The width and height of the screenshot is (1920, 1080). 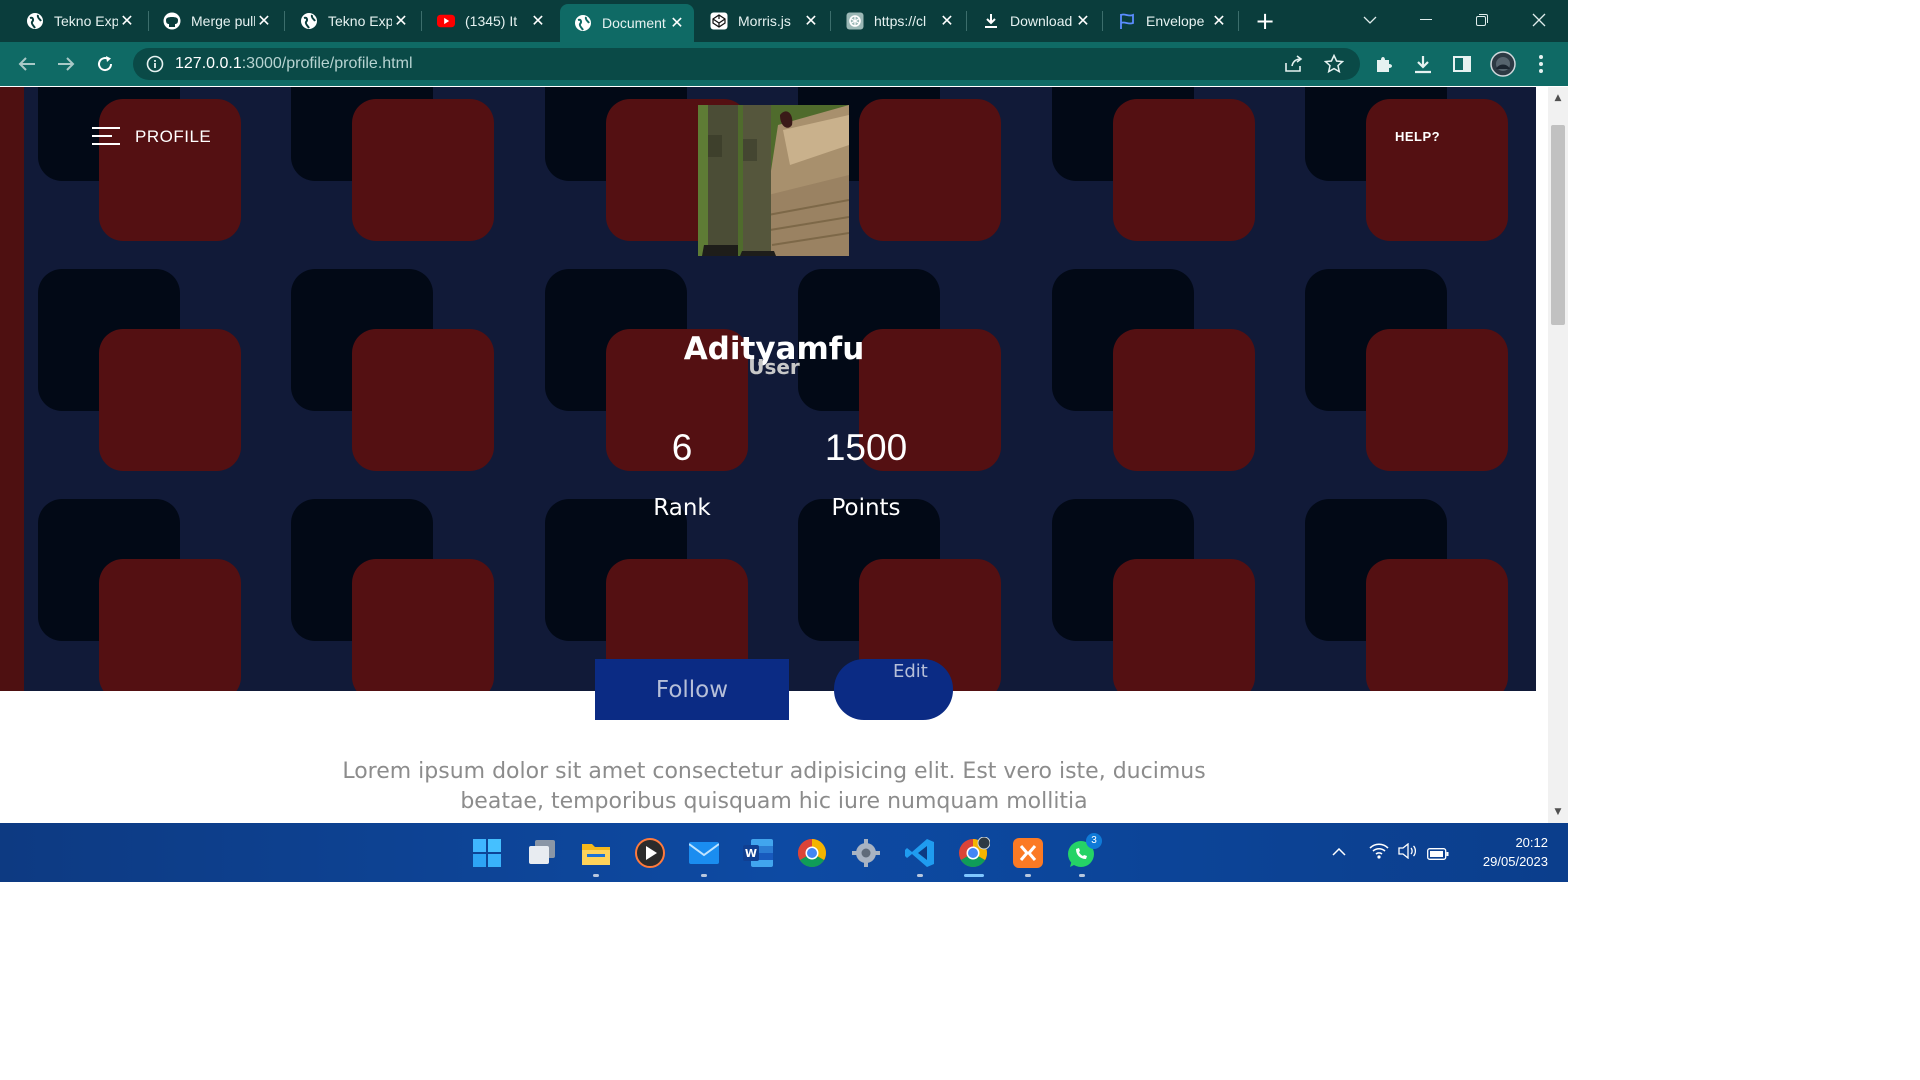 I want to click on download-icon, so click(x=991, y=21).